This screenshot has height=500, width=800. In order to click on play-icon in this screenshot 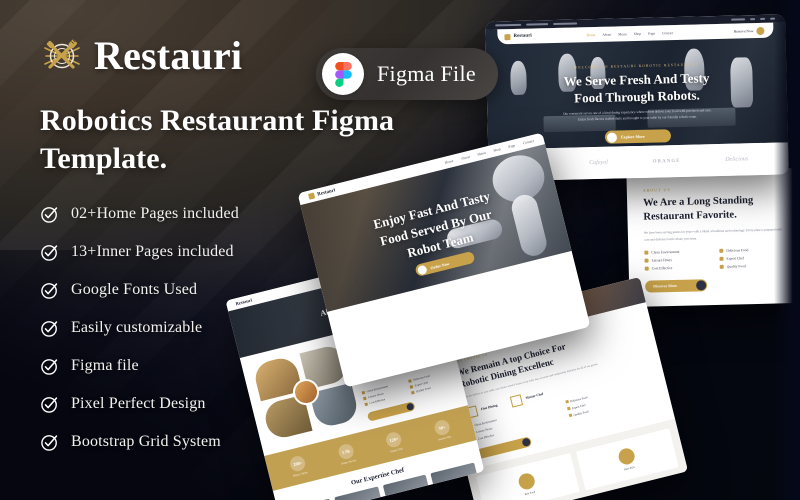, I will do `click(612, 137)`.